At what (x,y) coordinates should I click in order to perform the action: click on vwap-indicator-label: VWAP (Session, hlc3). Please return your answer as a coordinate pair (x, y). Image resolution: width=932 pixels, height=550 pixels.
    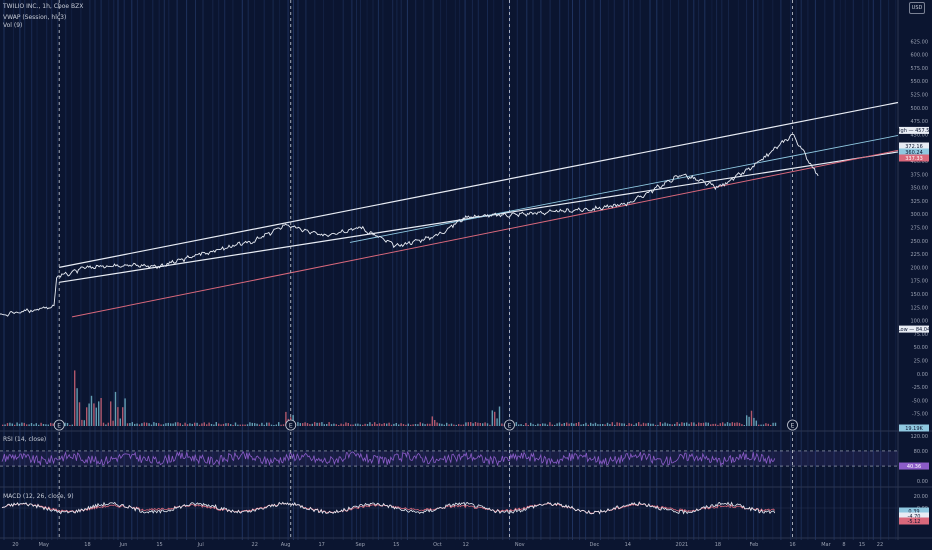
    Looking at the image, I should click on (34, 17).